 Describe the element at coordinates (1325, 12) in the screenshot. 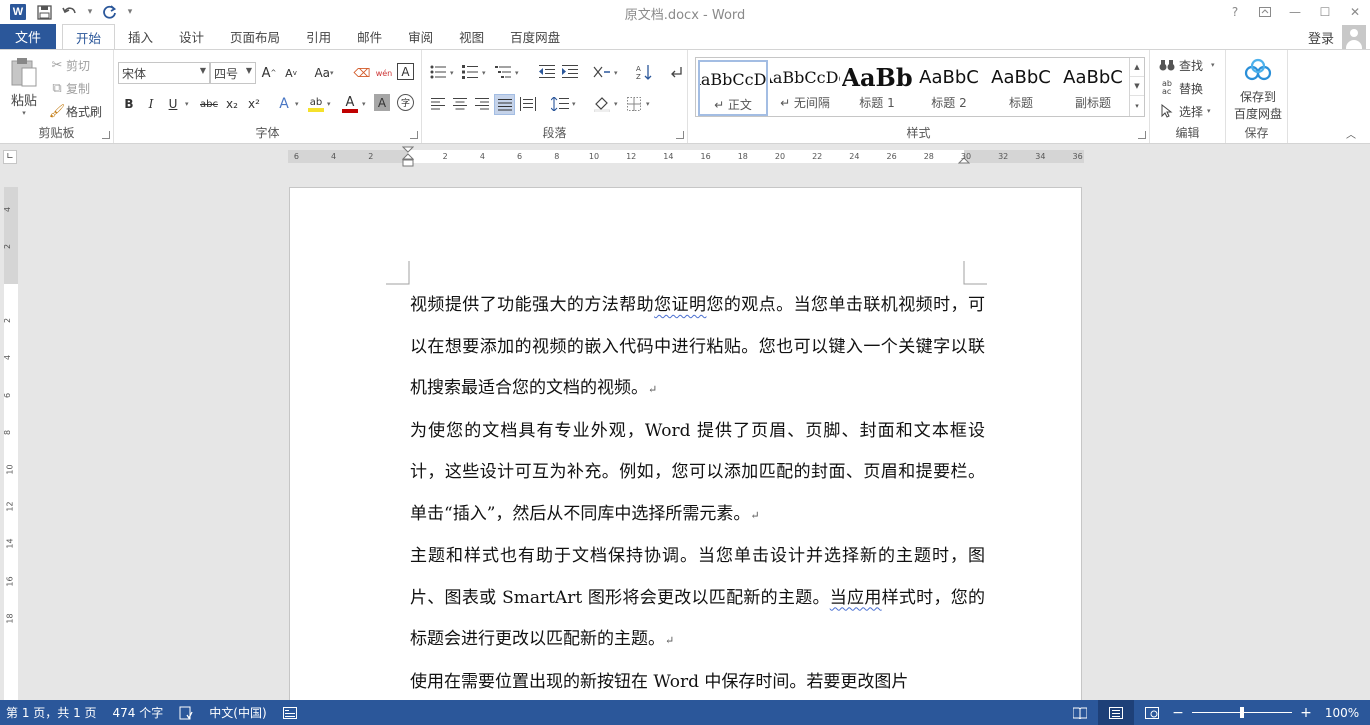

I see `maximize-icon: ☐` at that location.